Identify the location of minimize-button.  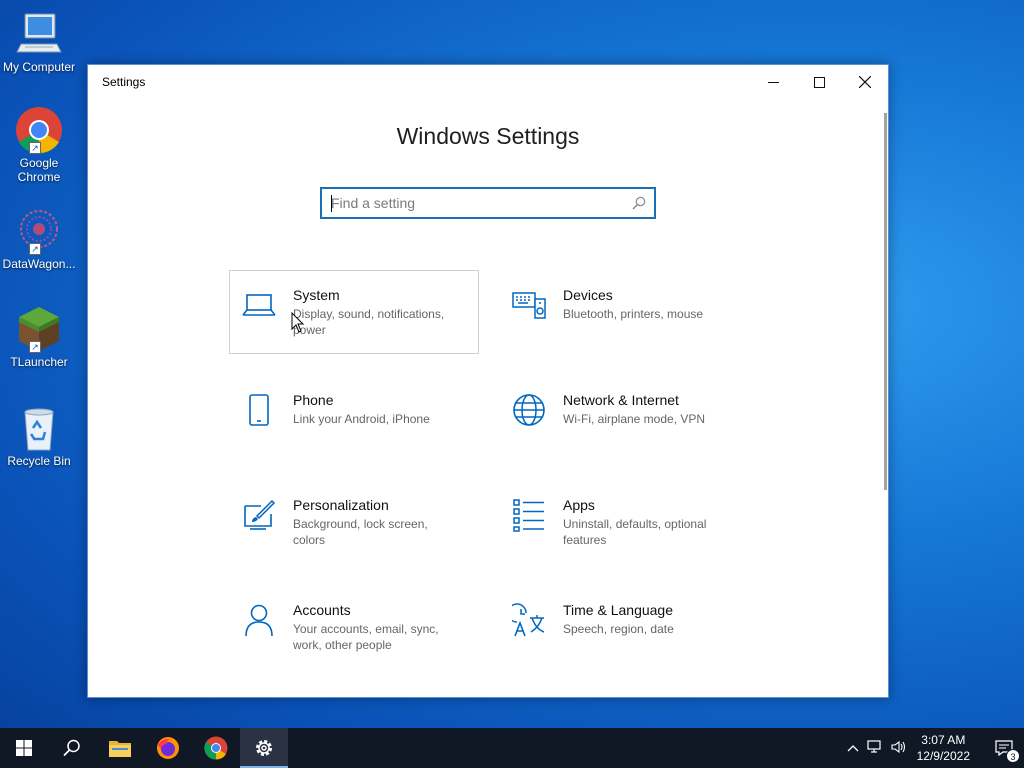
(773, 82).